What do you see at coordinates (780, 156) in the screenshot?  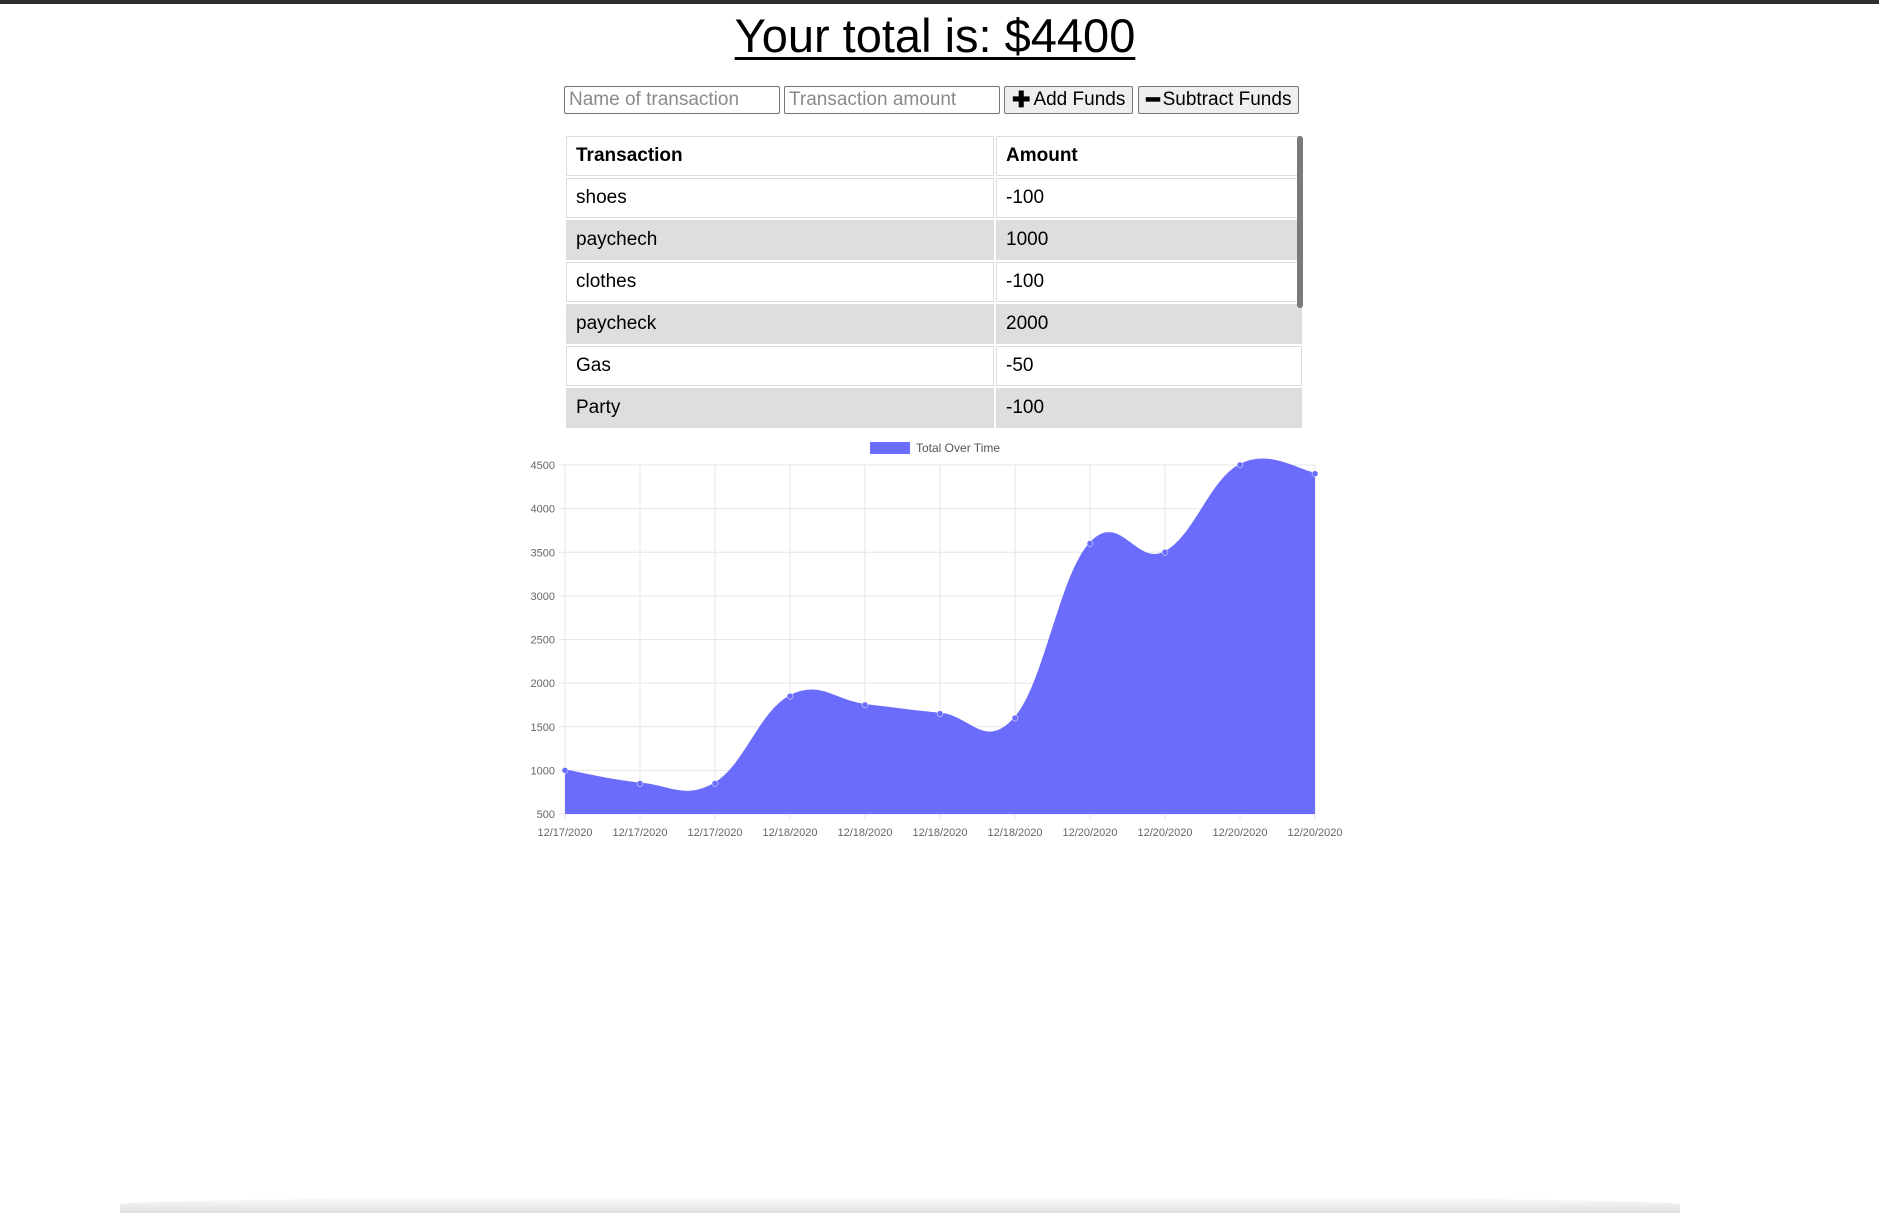 I see `column-header-transaction: Transaction` at bounding box center [780, 156].